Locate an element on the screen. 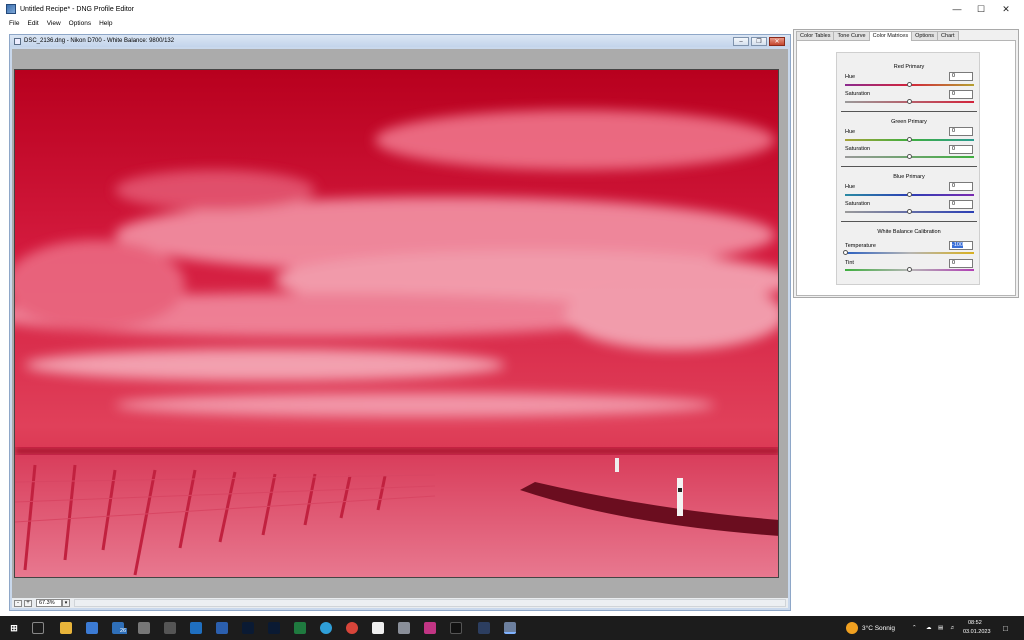 The image size is (1024, 640). mdi-close-icon: ✕ is located at coordinates (777, 41).